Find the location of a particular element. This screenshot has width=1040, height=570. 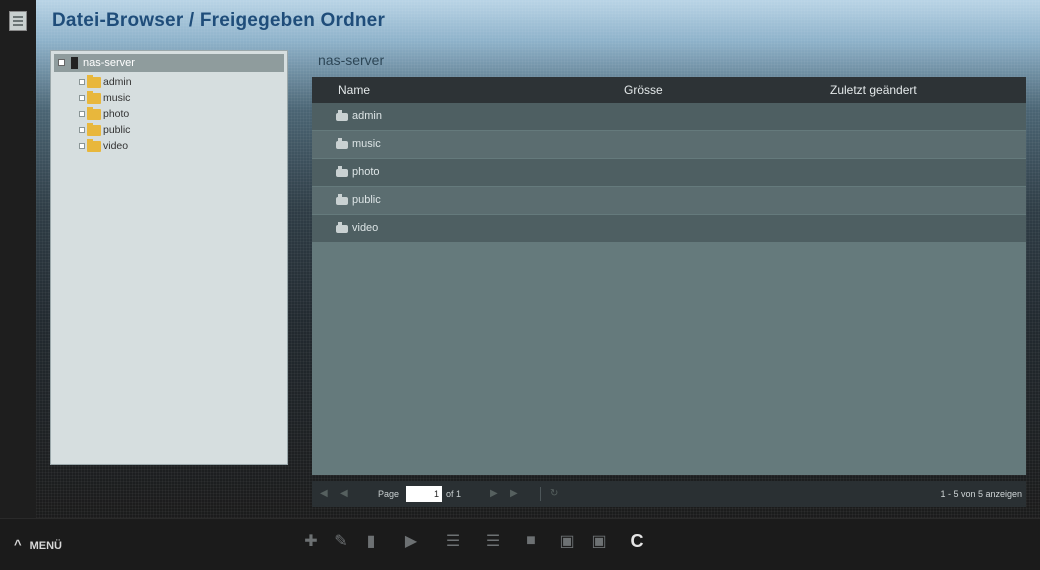

tree-item-label: music is located at coordinates (117, 98).